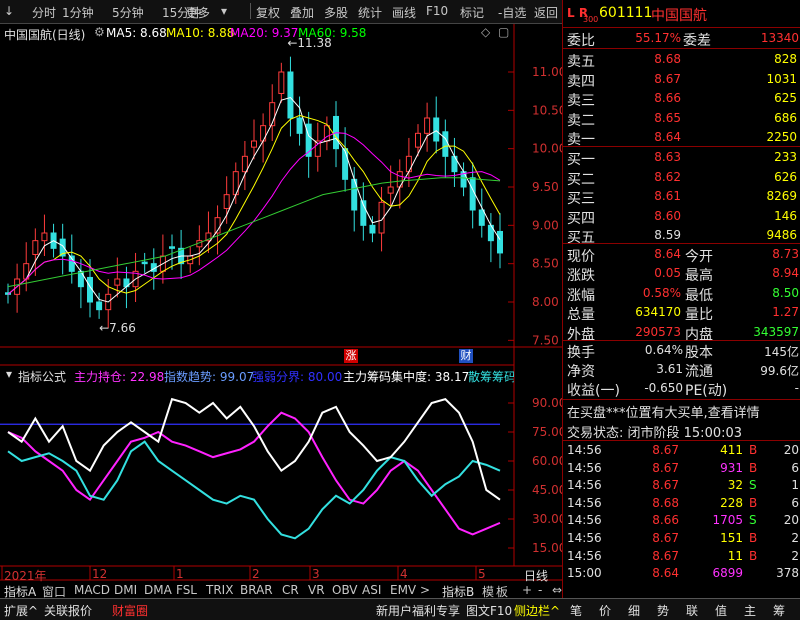 This screenshot has width=800, height=620. What do you see at coordinates (785, 117) in the screenshot?
I see `ask-vol-3: 686` at bounding box center [785, 117].